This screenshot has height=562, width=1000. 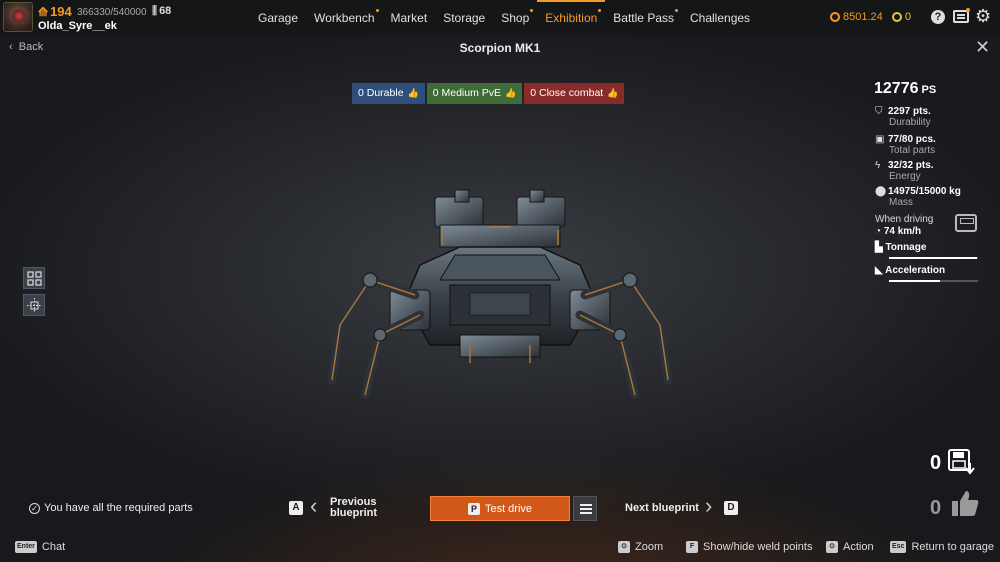 I want to click on nav-label: Workbench, so click(x=344, y=18).